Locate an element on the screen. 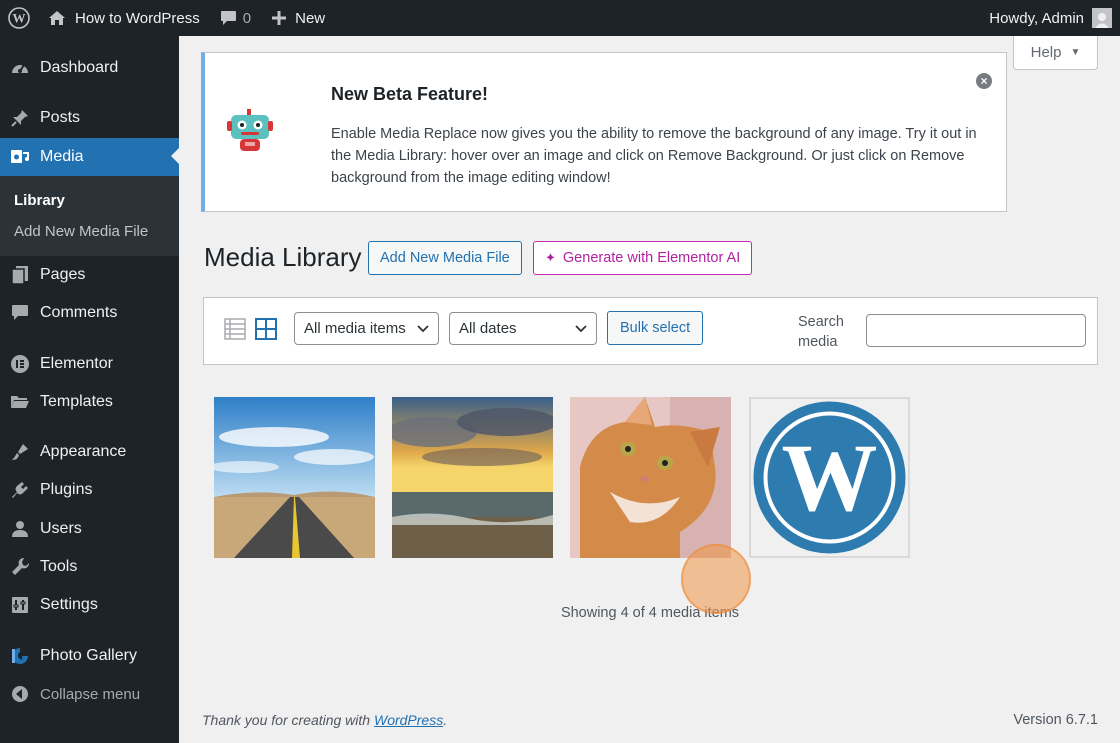  road-desert-image is located at coordinates (294, 477).